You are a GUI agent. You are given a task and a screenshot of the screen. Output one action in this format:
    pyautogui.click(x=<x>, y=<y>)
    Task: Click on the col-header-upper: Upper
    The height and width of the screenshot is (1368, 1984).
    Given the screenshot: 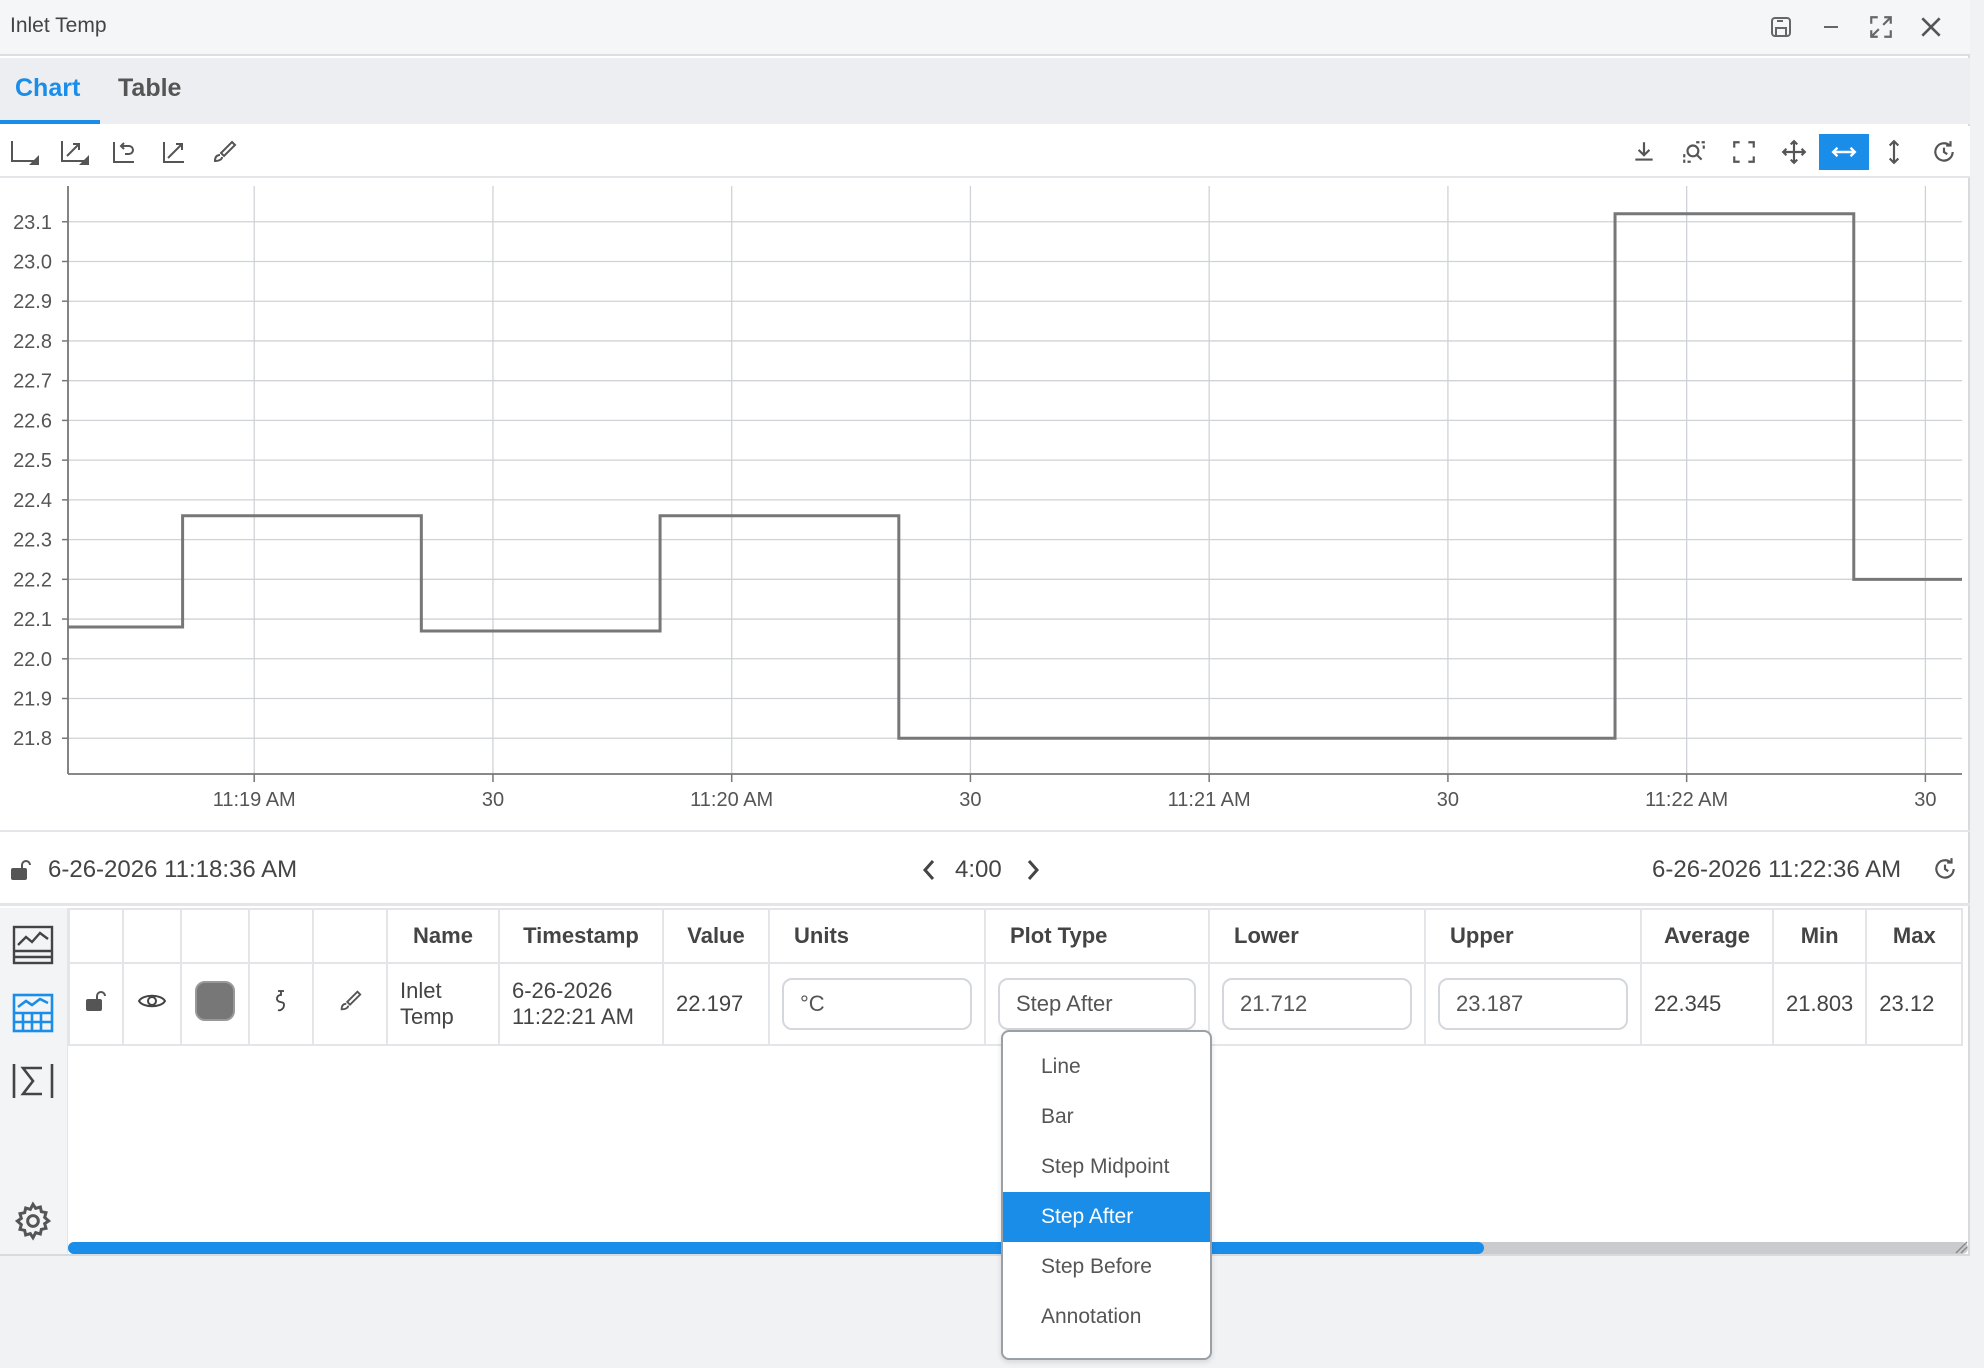 What is the action you would take?
    pyautogui.click(x=1533, y=936)
    